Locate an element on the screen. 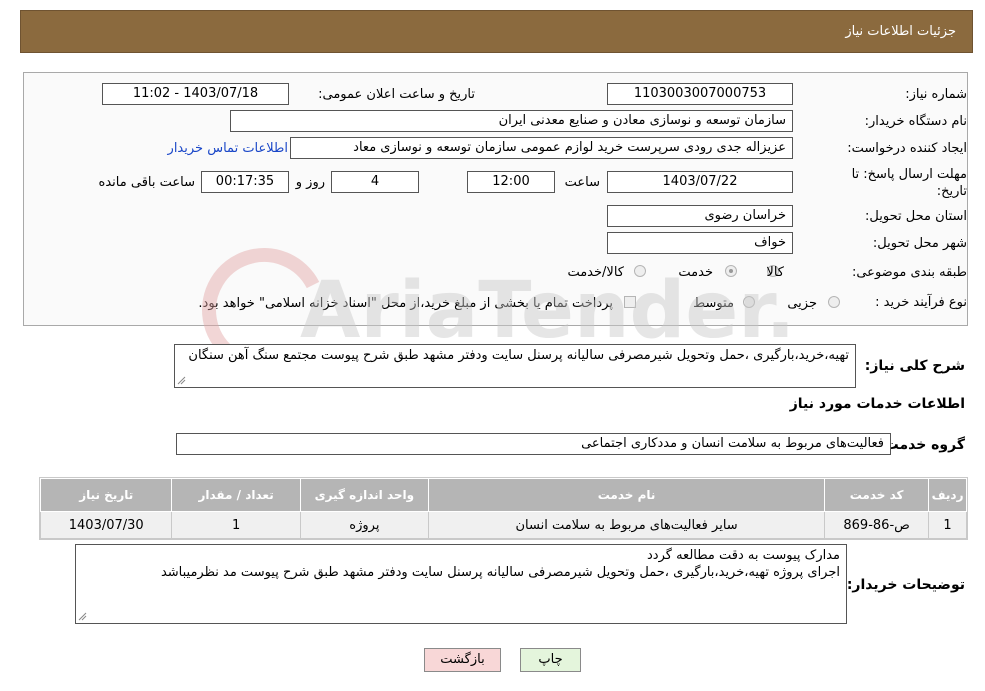 The height and width of the screenshot is (691, 985). need-number-label: شماره نیاز: is located at coordinates (936, 94).